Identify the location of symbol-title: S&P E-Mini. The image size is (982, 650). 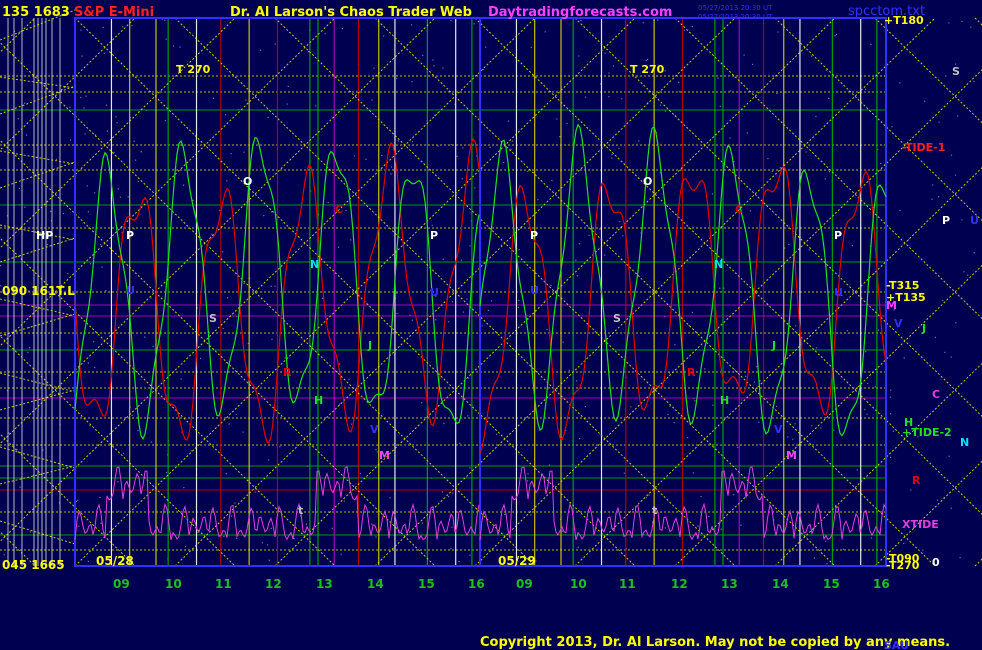
(114, 12).